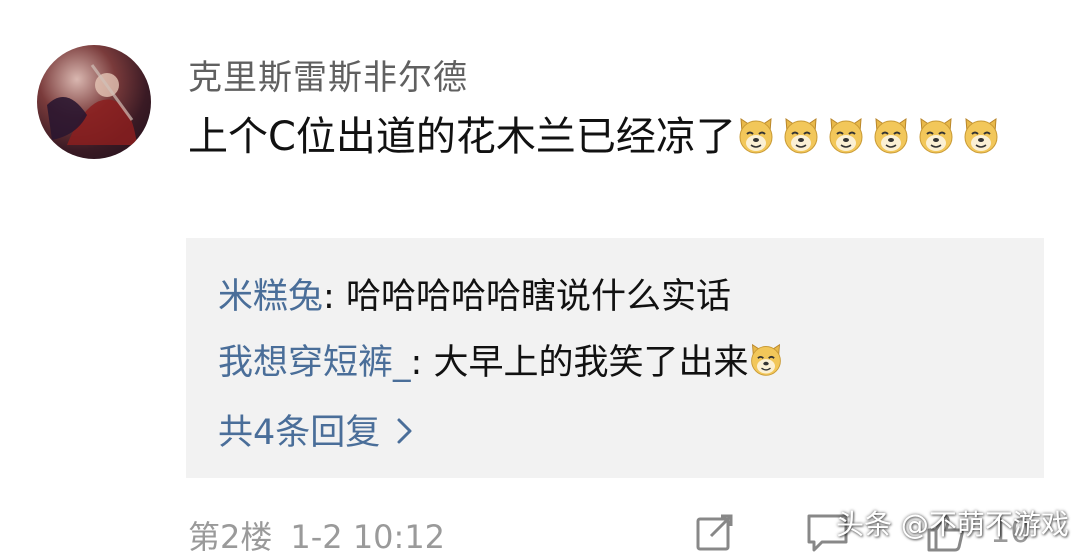 The height and width of the screenshot is (558, 1080). Describe the element at coordinates (591, 363) in the screenshot. I see `reply-text: 大早上的我笑了出来` at that location.